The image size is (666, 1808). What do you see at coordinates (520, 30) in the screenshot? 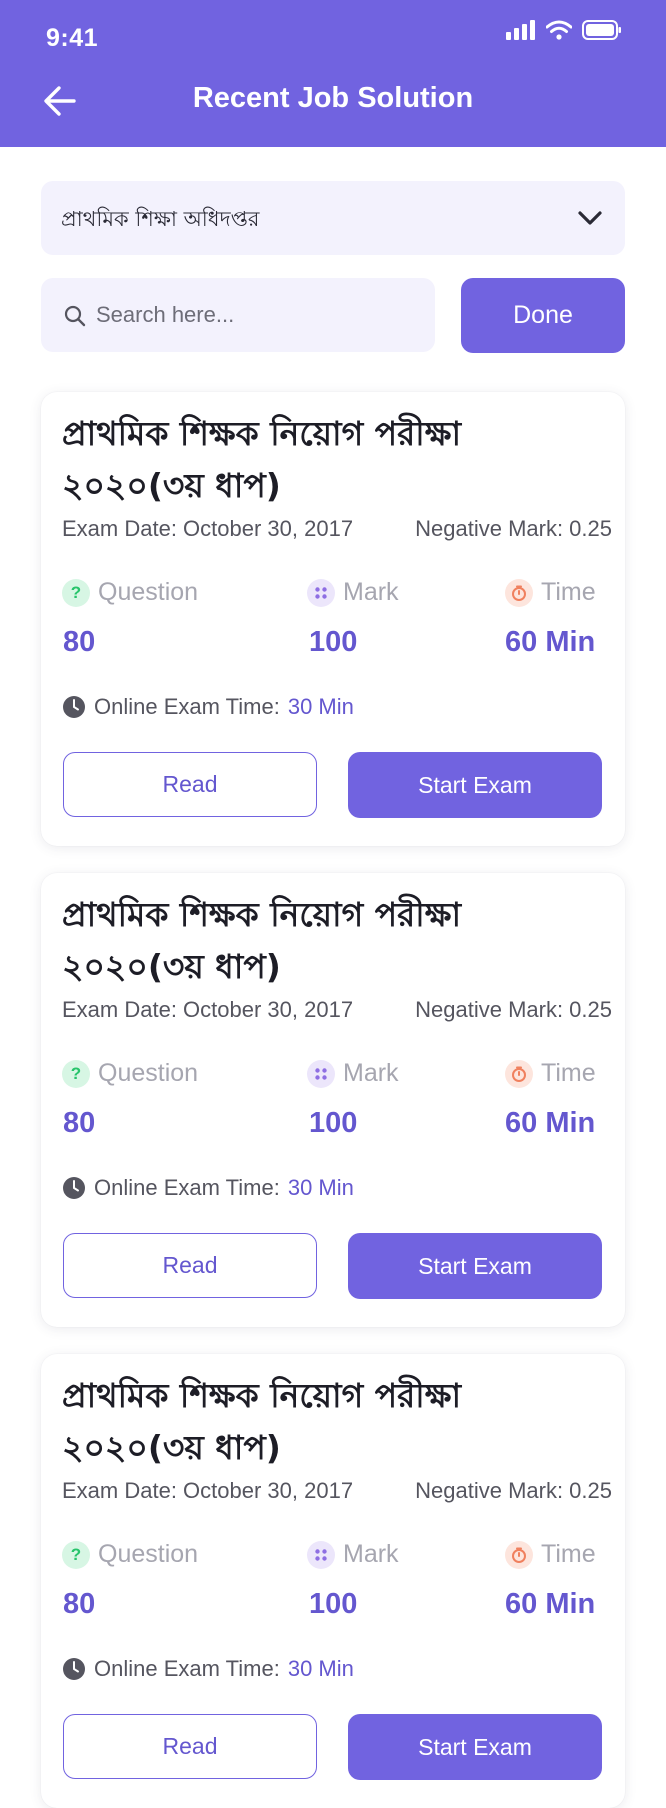
I see `signal-icon` at bounding box center [520, 30].